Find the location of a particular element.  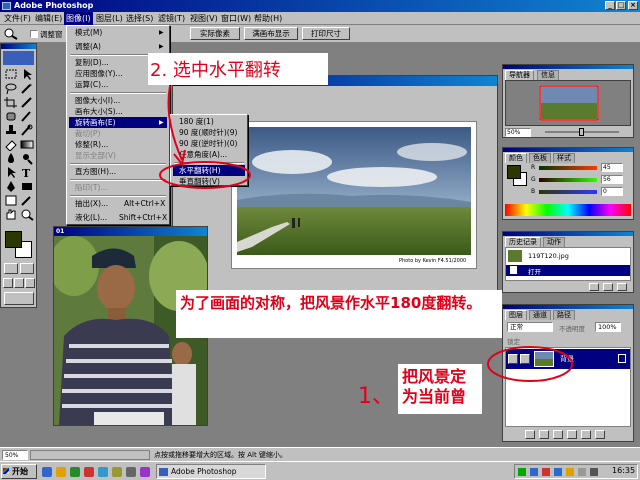

navigator-zoom-thumb is located at coordinates (581, 132).